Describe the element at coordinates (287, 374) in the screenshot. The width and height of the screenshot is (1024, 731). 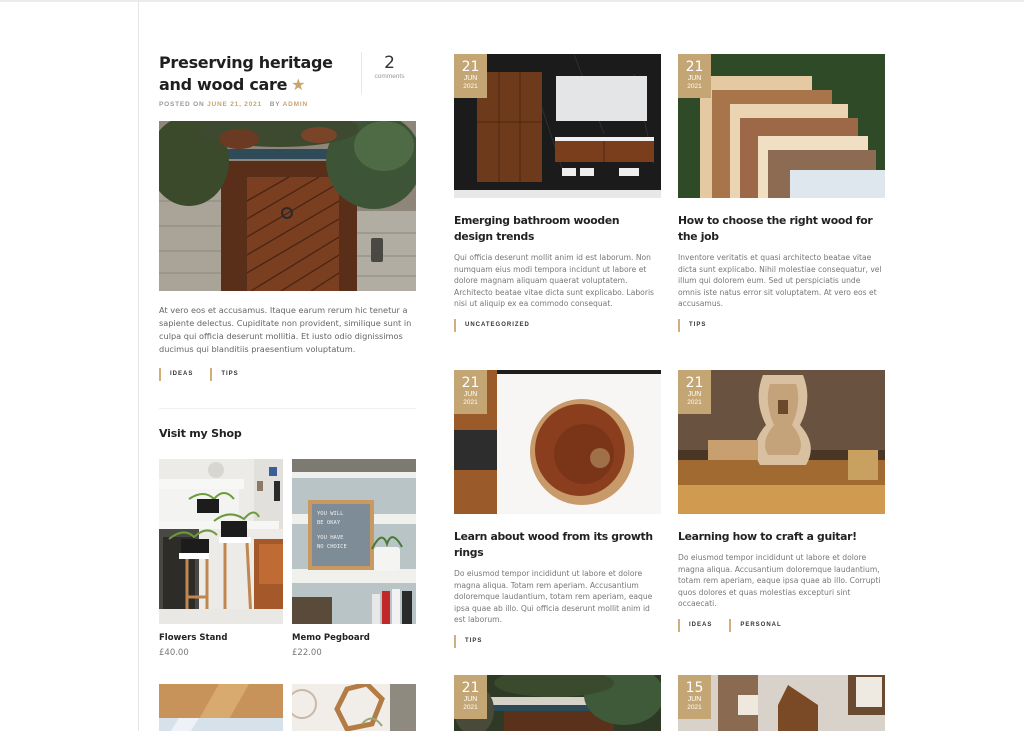
I see `featured-post-tags: IDEAS TIPS` at that location.